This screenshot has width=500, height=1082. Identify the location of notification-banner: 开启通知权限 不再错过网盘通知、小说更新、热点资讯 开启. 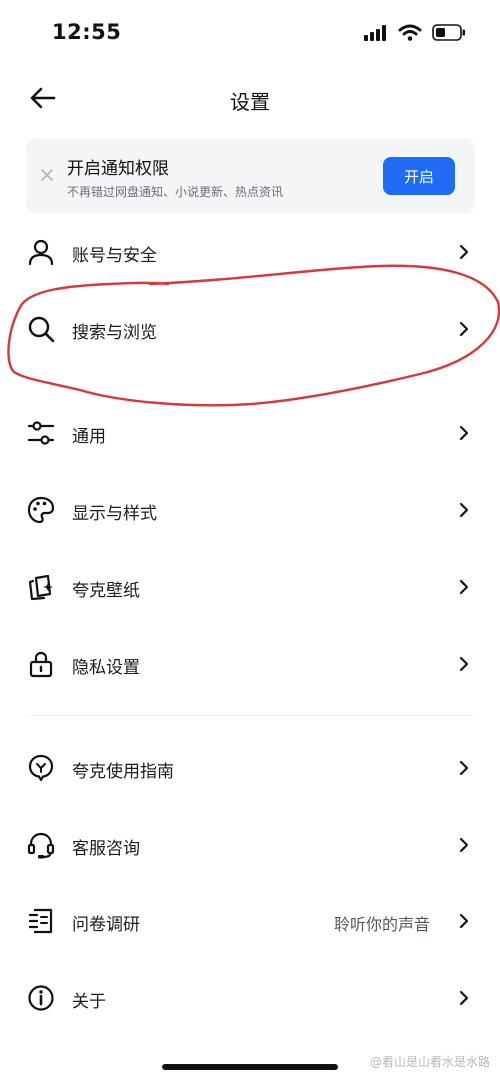
(250, 176).